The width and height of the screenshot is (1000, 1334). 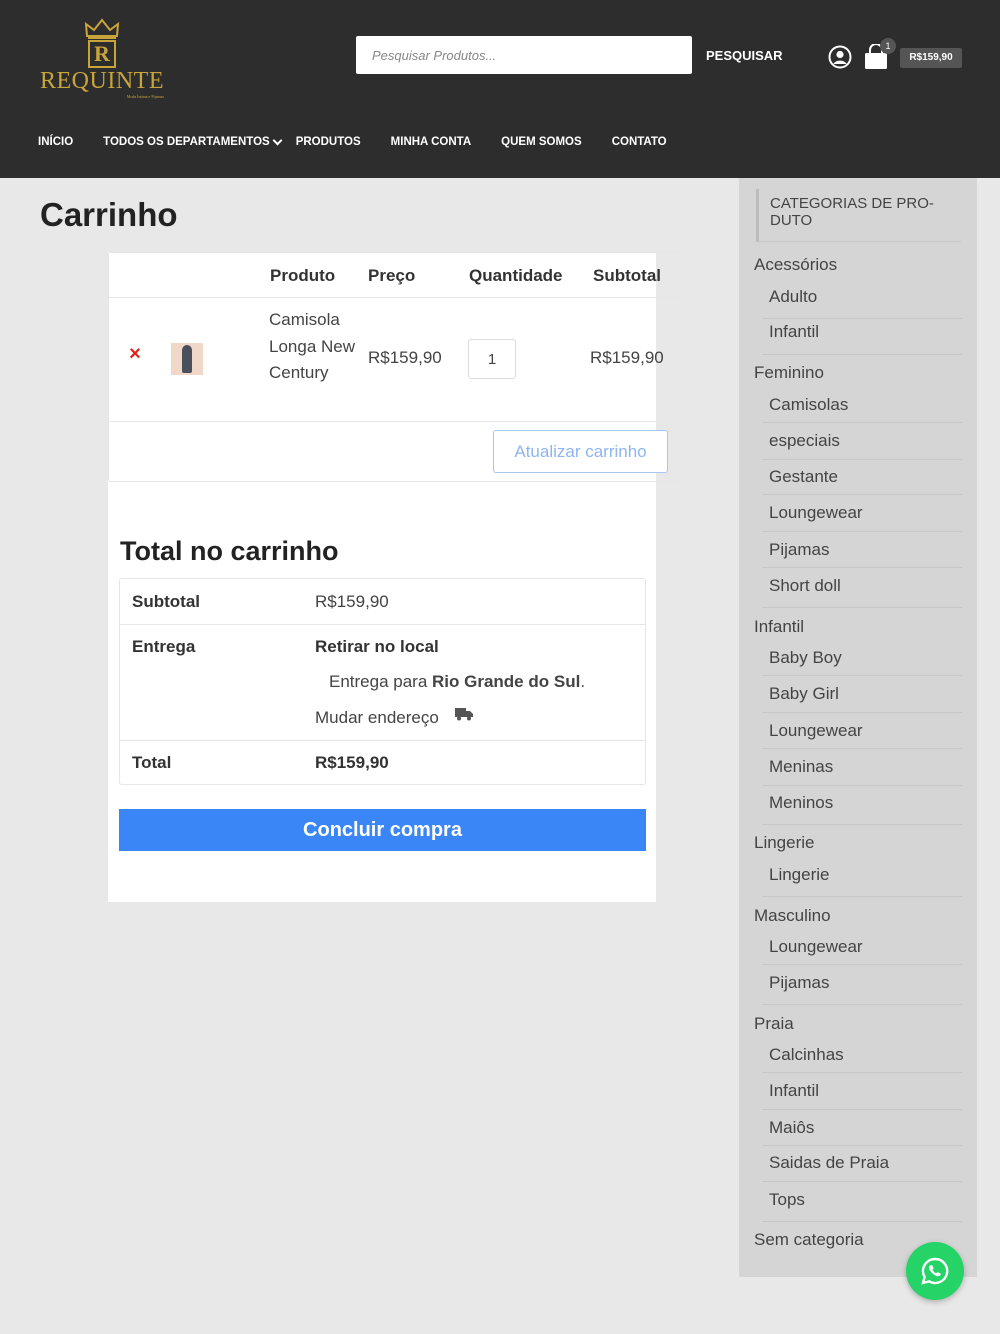 What do you see at coordinates (816, 947) in the screenshot?
I see `subcategory-loungewear-masculino: Loungewear` at bounding box center [816, 947].